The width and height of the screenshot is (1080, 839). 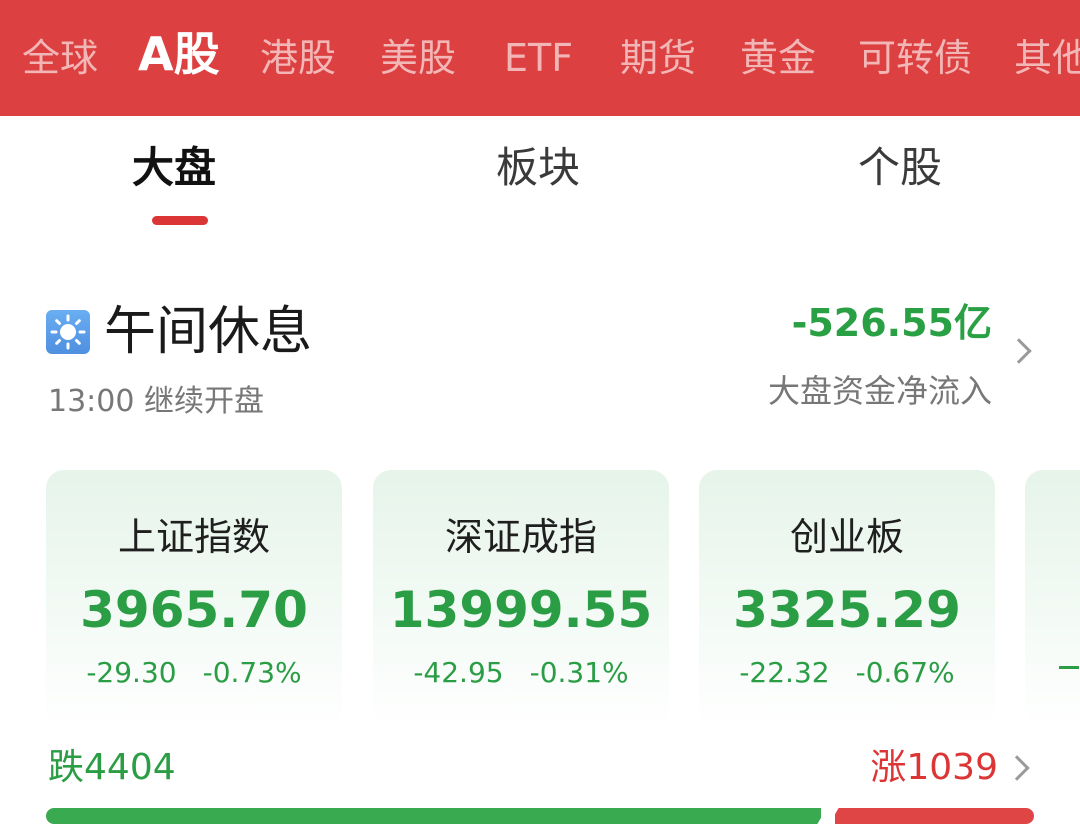 What do you see at coordinates (174, 168) in the screenshot?
I see `tab-market-overview: 大盘` at bounding box center [174, 168].